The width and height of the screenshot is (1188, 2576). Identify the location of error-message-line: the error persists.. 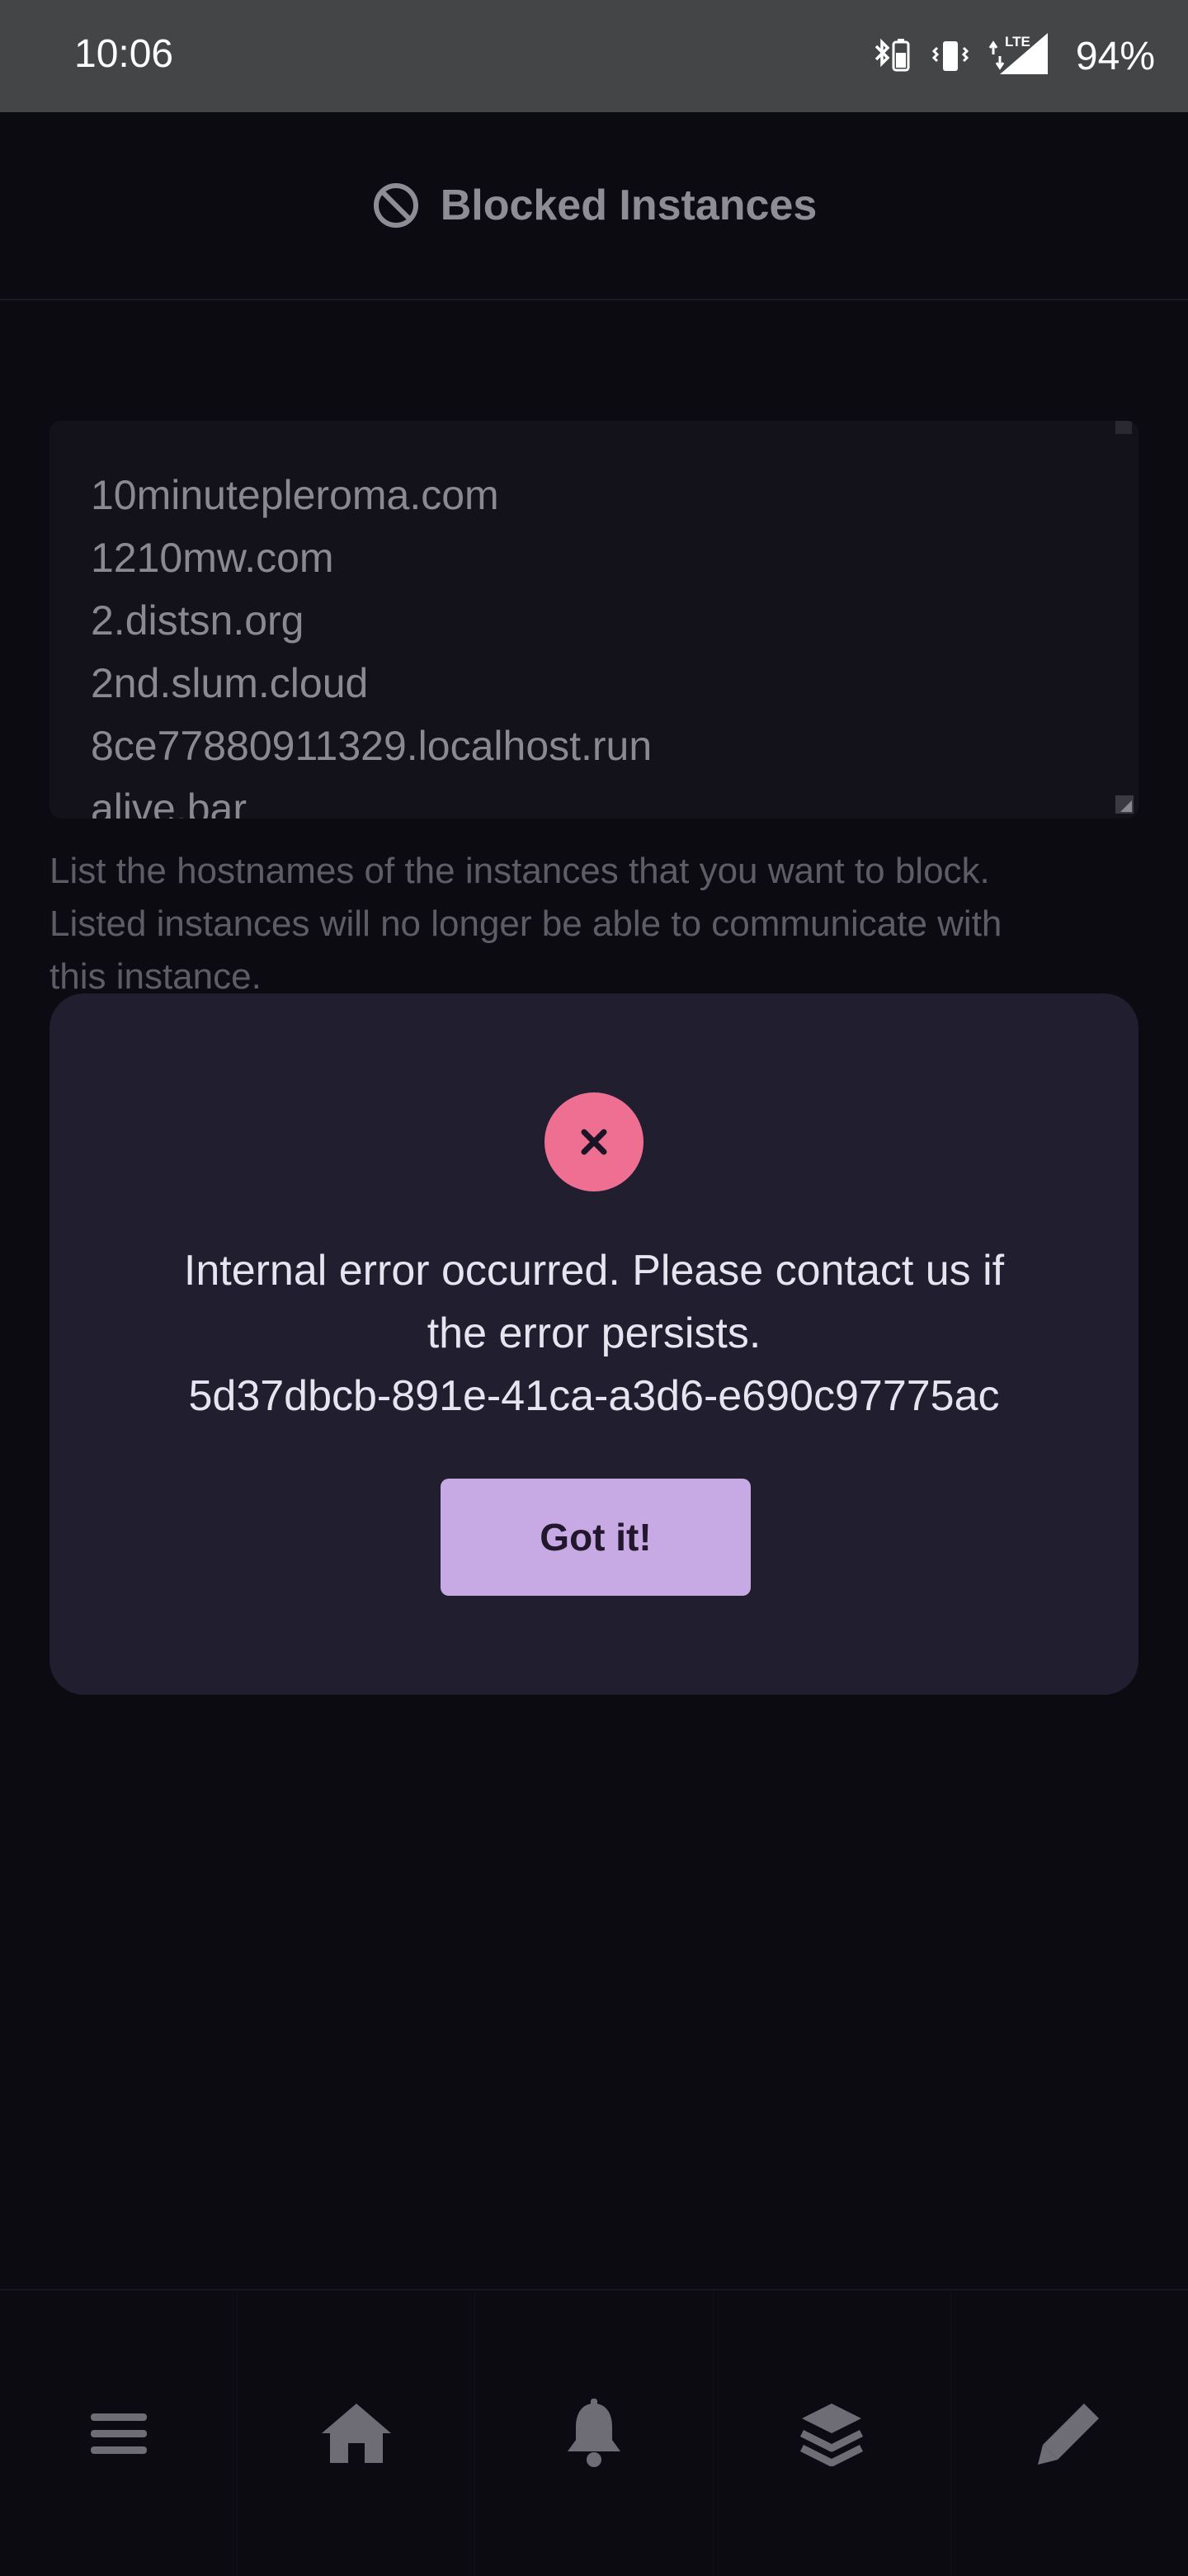
(594, 1333).